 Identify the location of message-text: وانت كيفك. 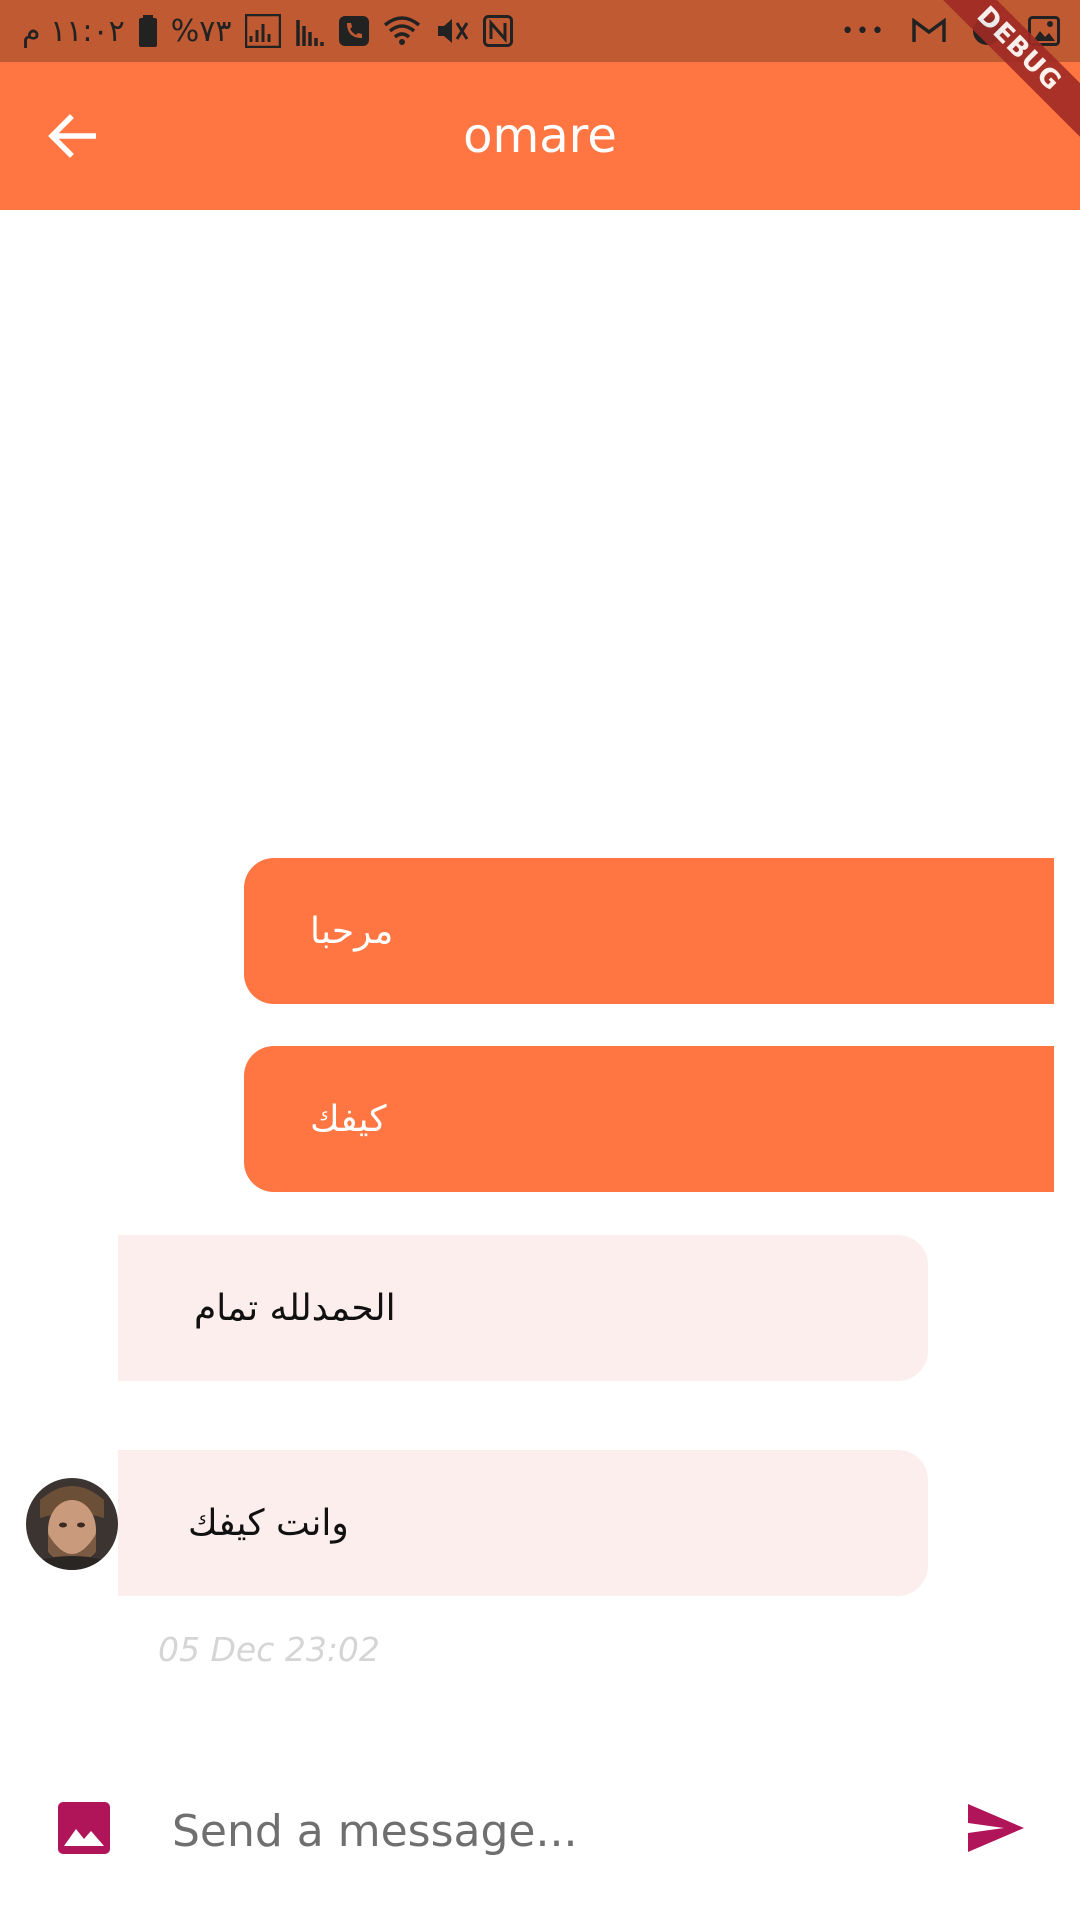
(268, 1523).